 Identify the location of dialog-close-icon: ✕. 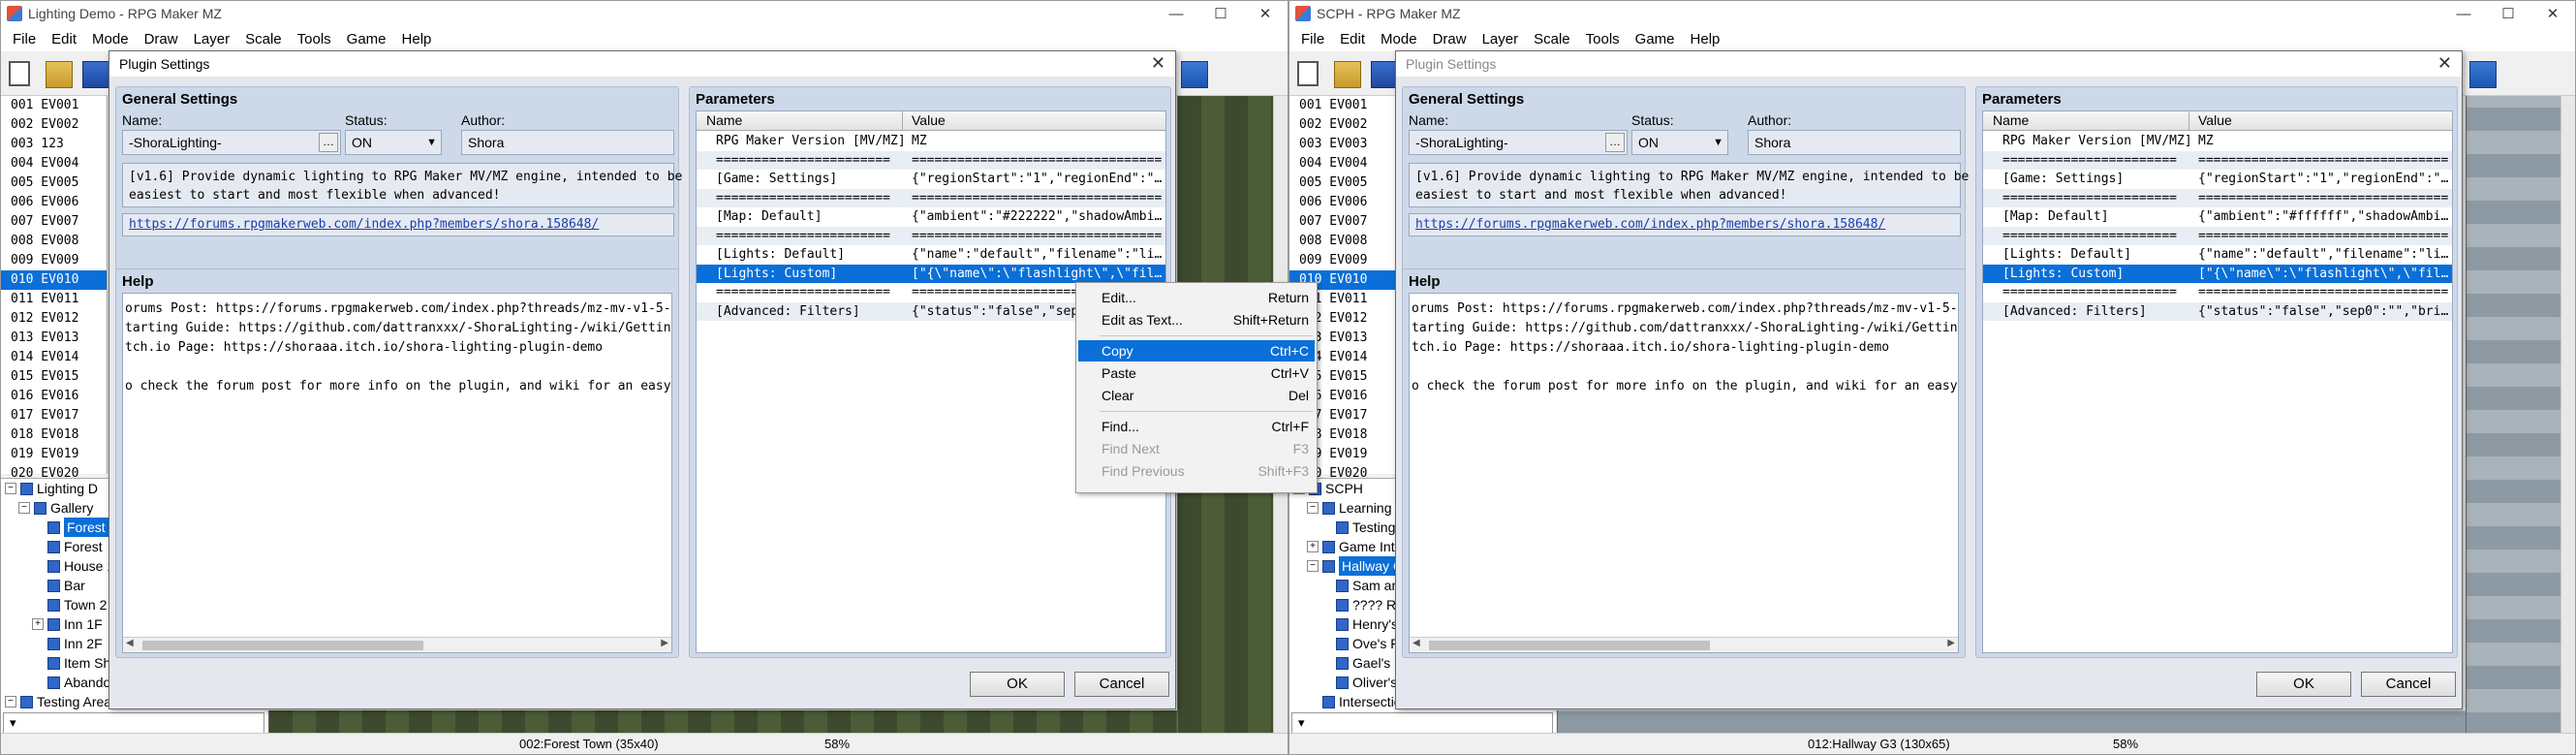
(2444, 63).